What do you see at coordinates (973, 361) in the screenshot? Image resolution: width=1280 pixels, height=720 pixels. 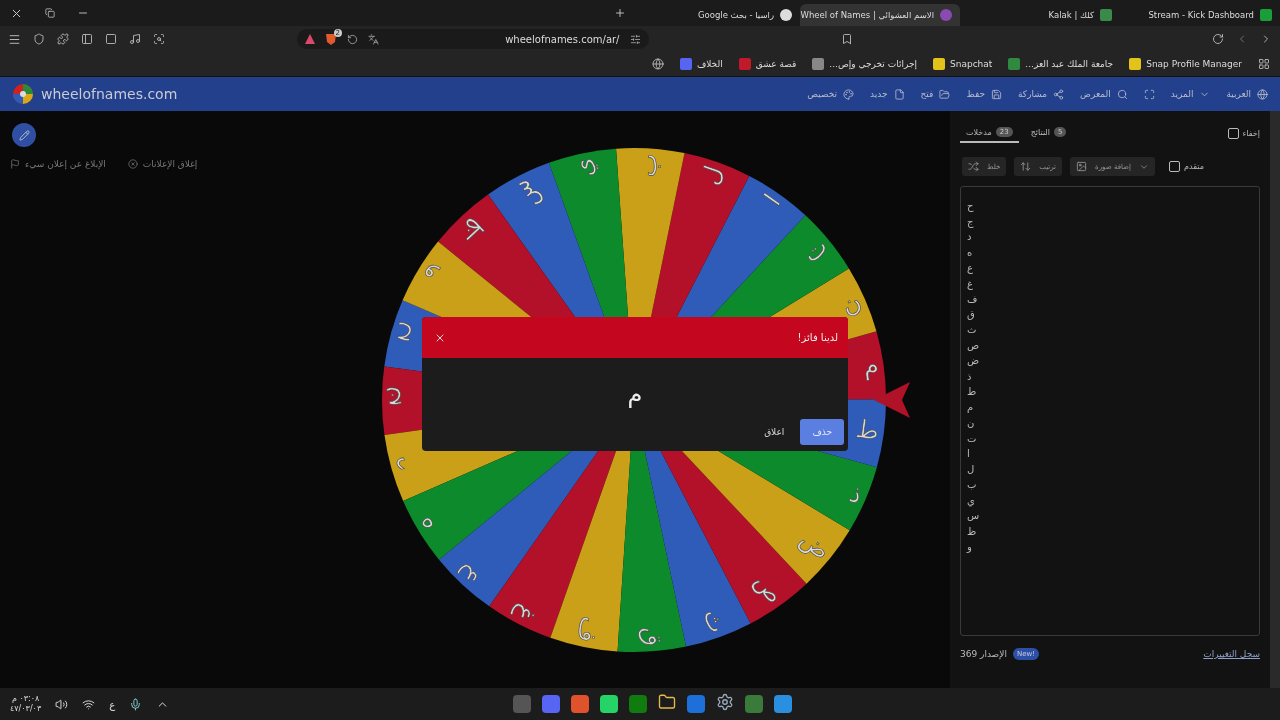 I see `entry-line: ض` at bounding box center [973, 361].